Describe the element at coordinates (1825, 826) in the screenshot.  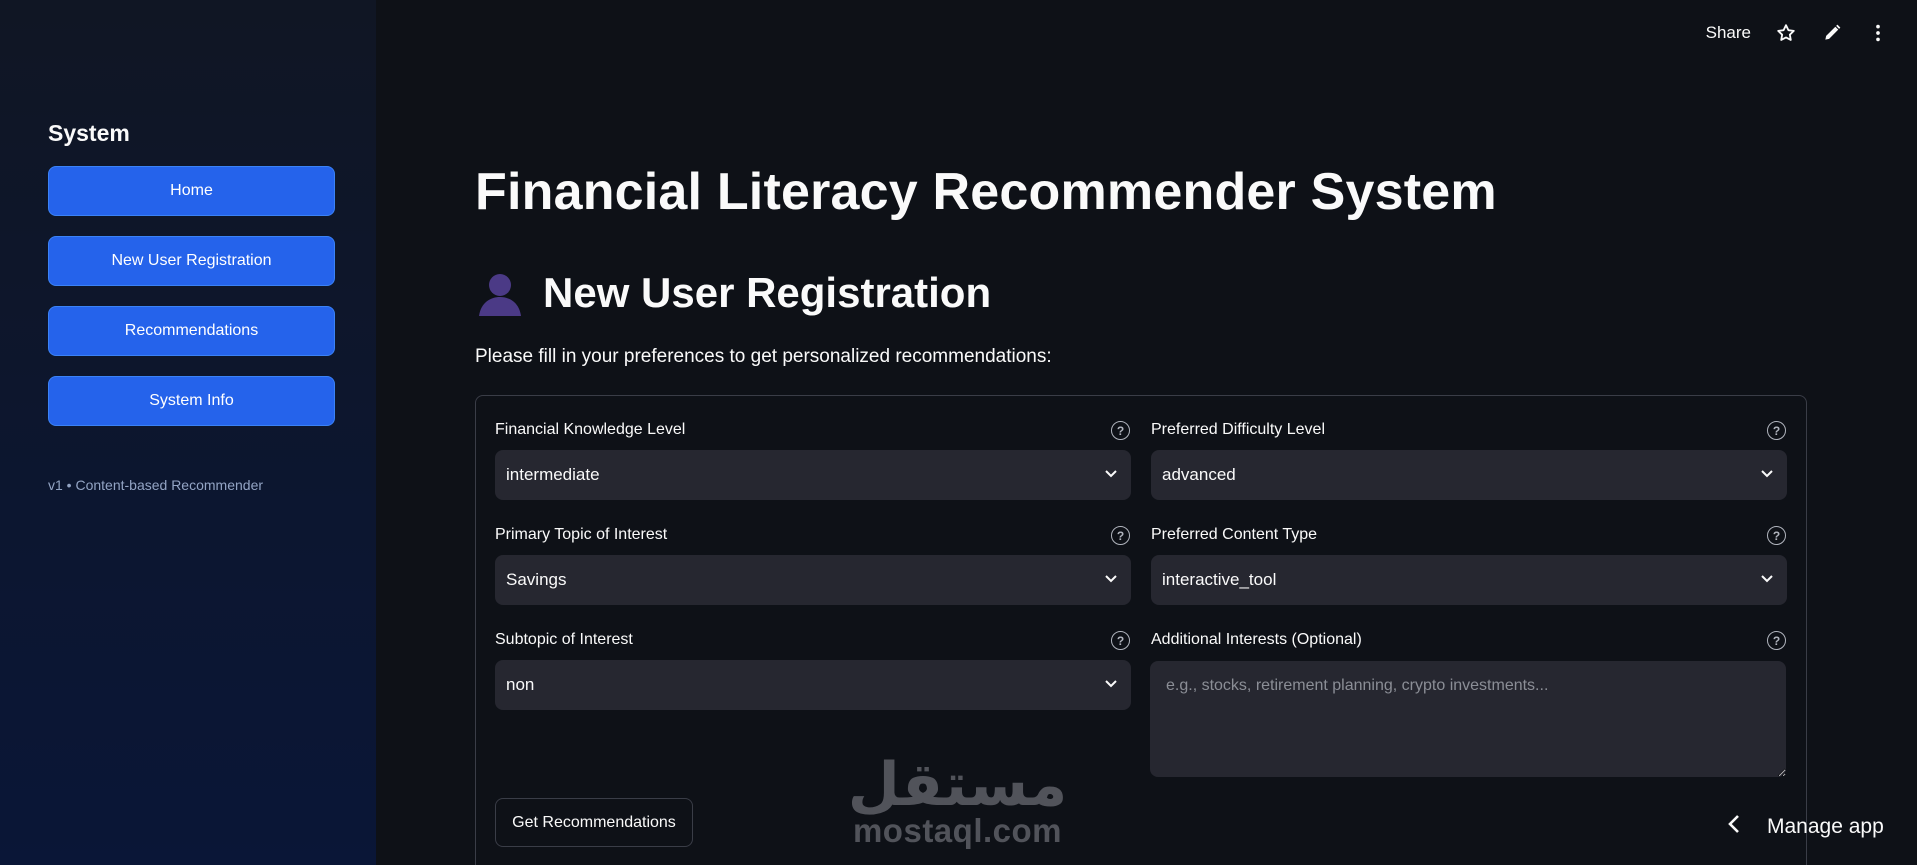
I see `manage-app-label: Manage app` at that location.